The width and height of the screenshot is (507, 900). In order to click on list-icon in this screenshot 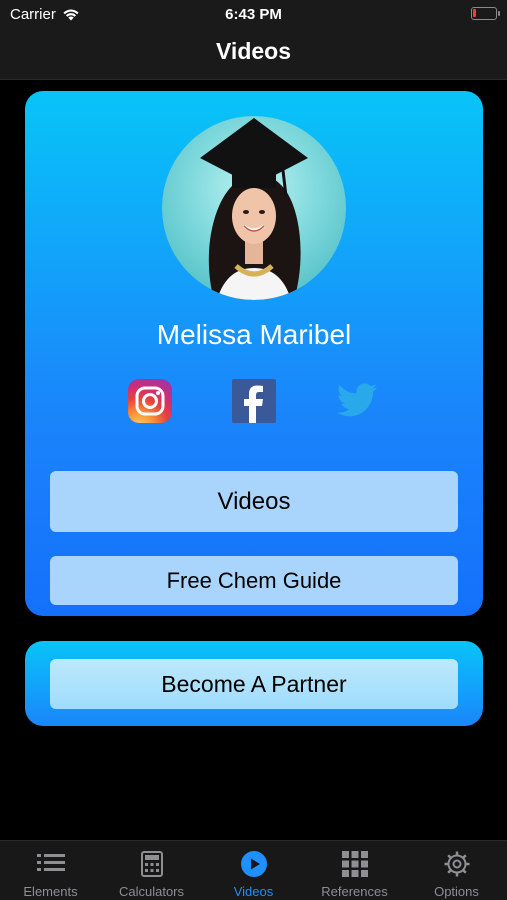, I will do `click(50, 862)`.